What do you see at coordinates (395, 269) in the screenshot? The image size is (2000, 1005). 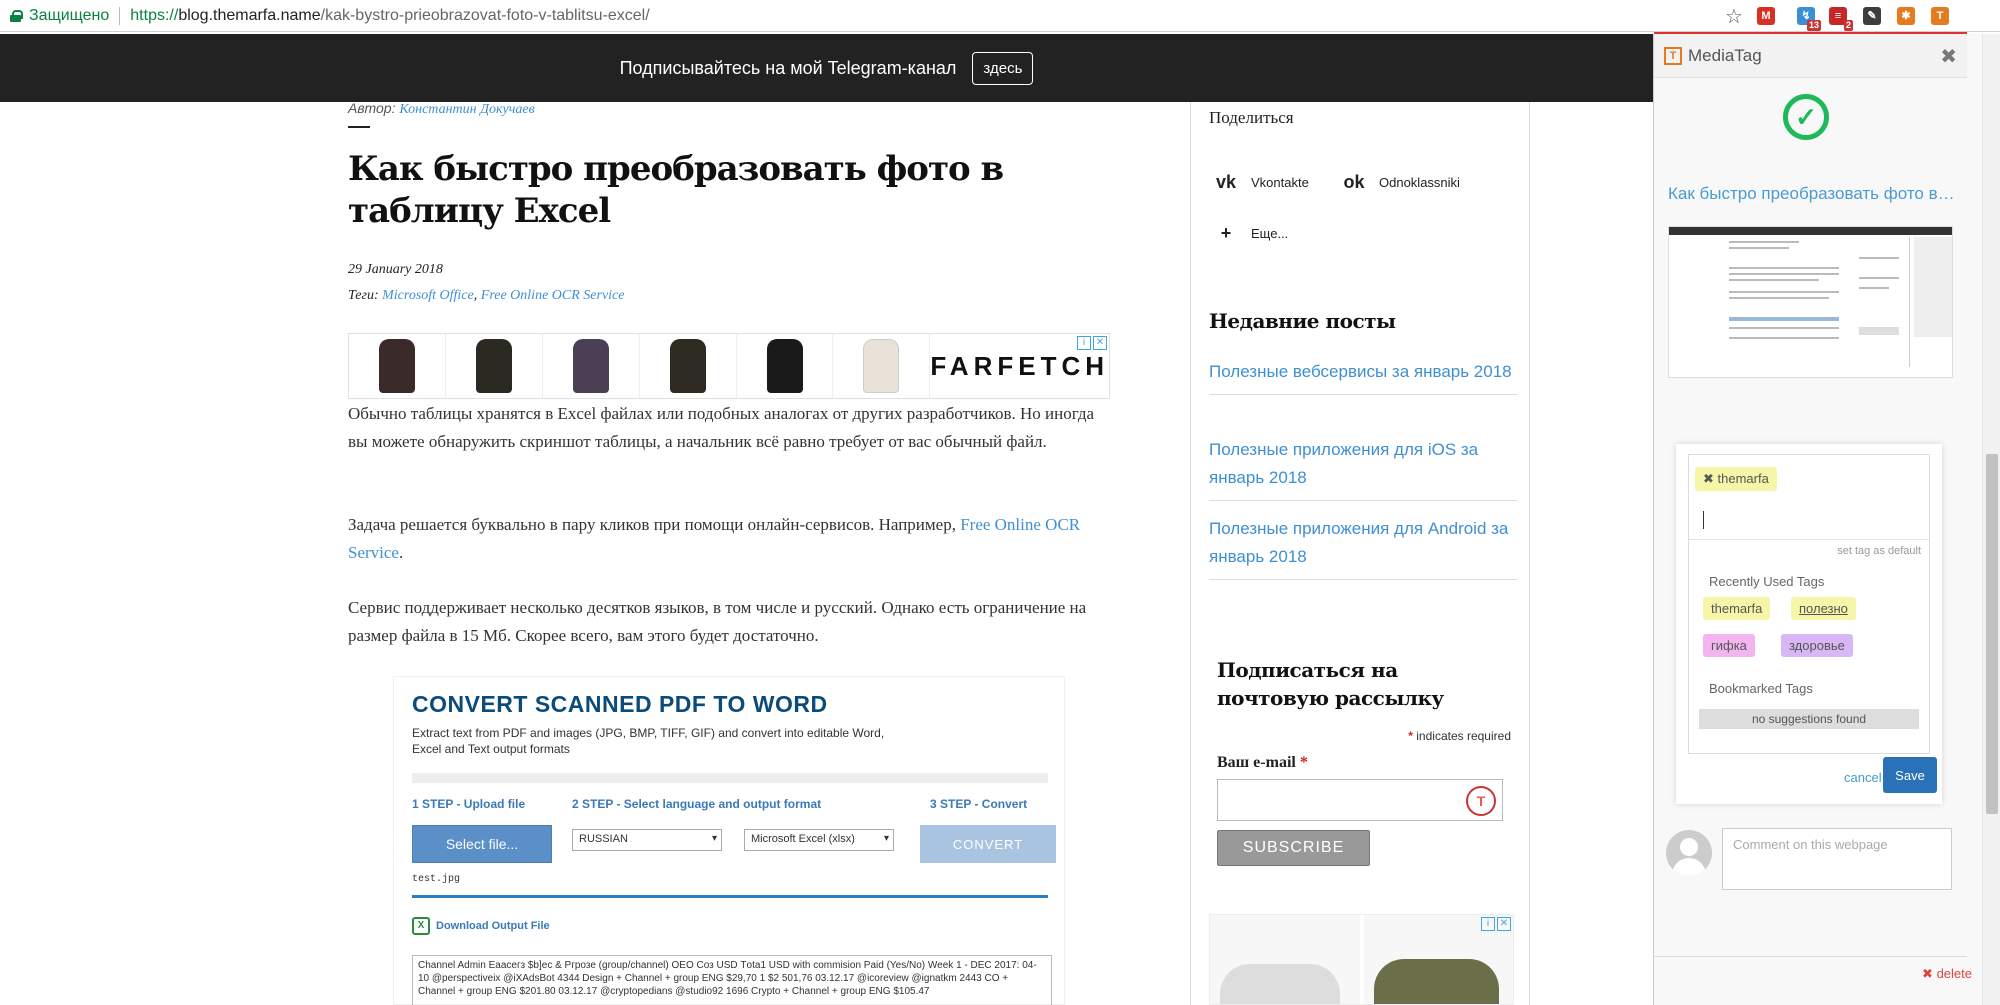 I see `post-date: 29 January 2018` at bounding box center [395, 269].